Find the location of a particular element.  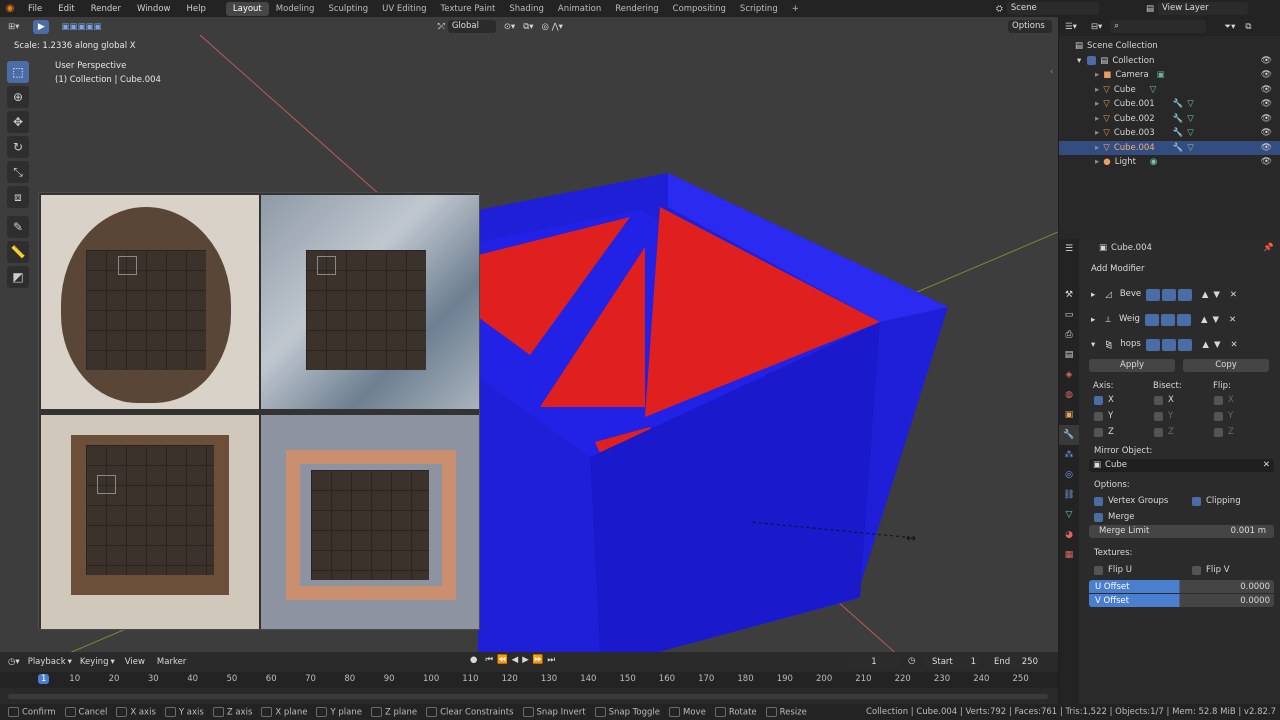

world-tab-icon: ◍ is located at coordinates (1069, 395).